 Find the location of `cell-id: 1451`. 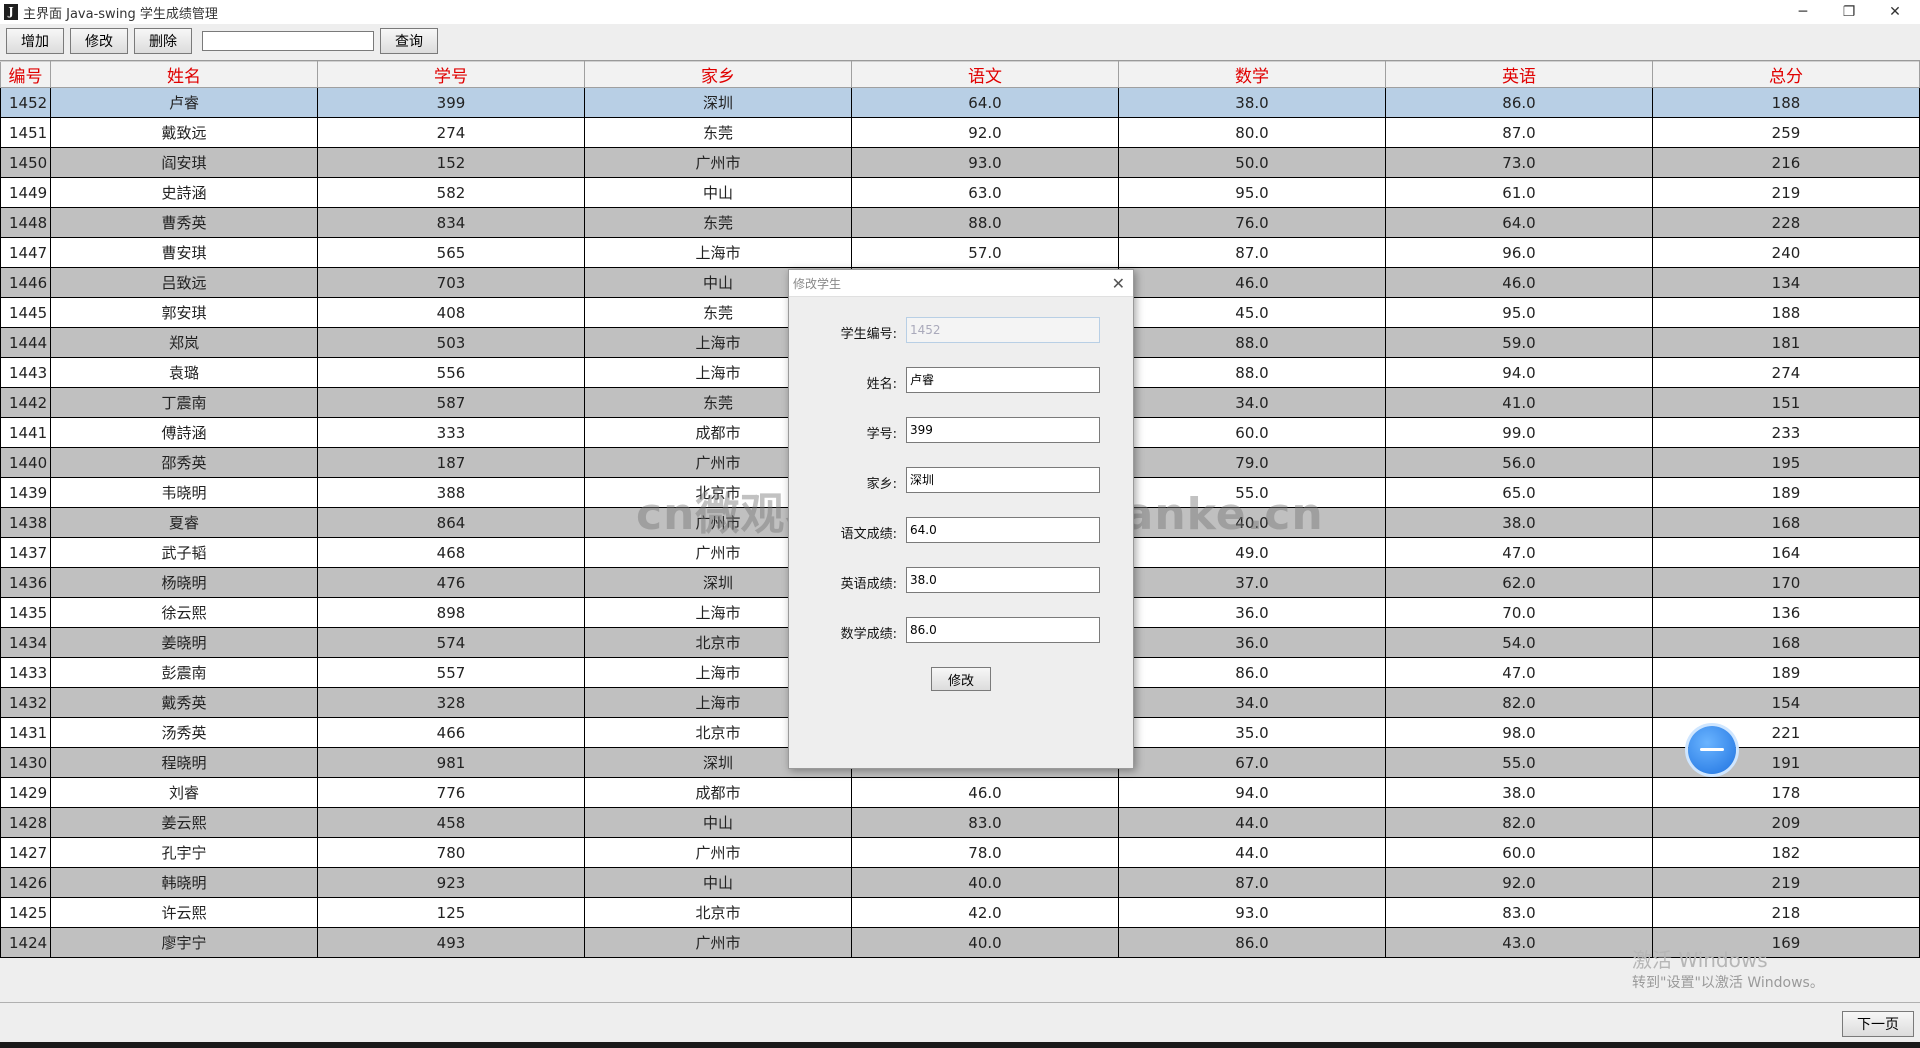

cell-id: 1451 is located at coordinates (25, 132).